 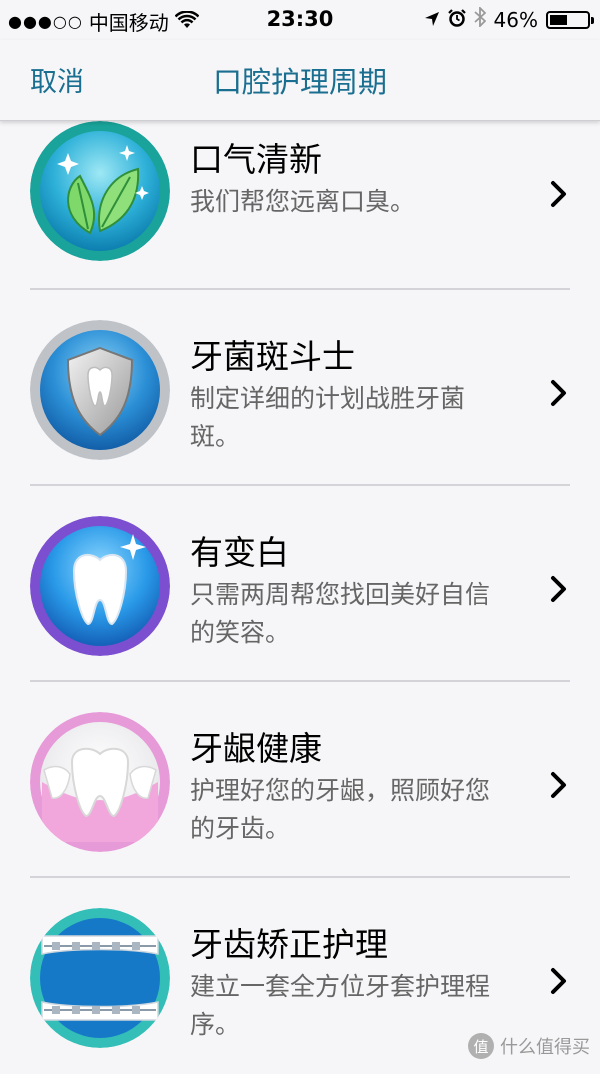 I want to click on item-description: 护理好您的牙龈，照顾好您的牙齿。, so click(x=340, y=809).